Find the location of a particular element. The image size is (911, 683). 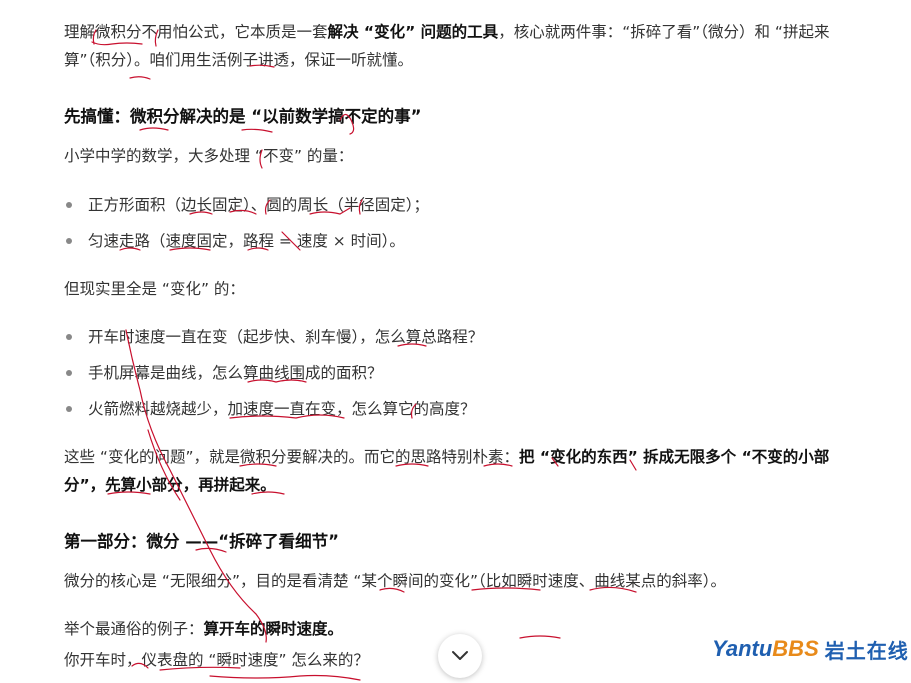

watermark-part2: BBS is located at coordinates (795, 648).